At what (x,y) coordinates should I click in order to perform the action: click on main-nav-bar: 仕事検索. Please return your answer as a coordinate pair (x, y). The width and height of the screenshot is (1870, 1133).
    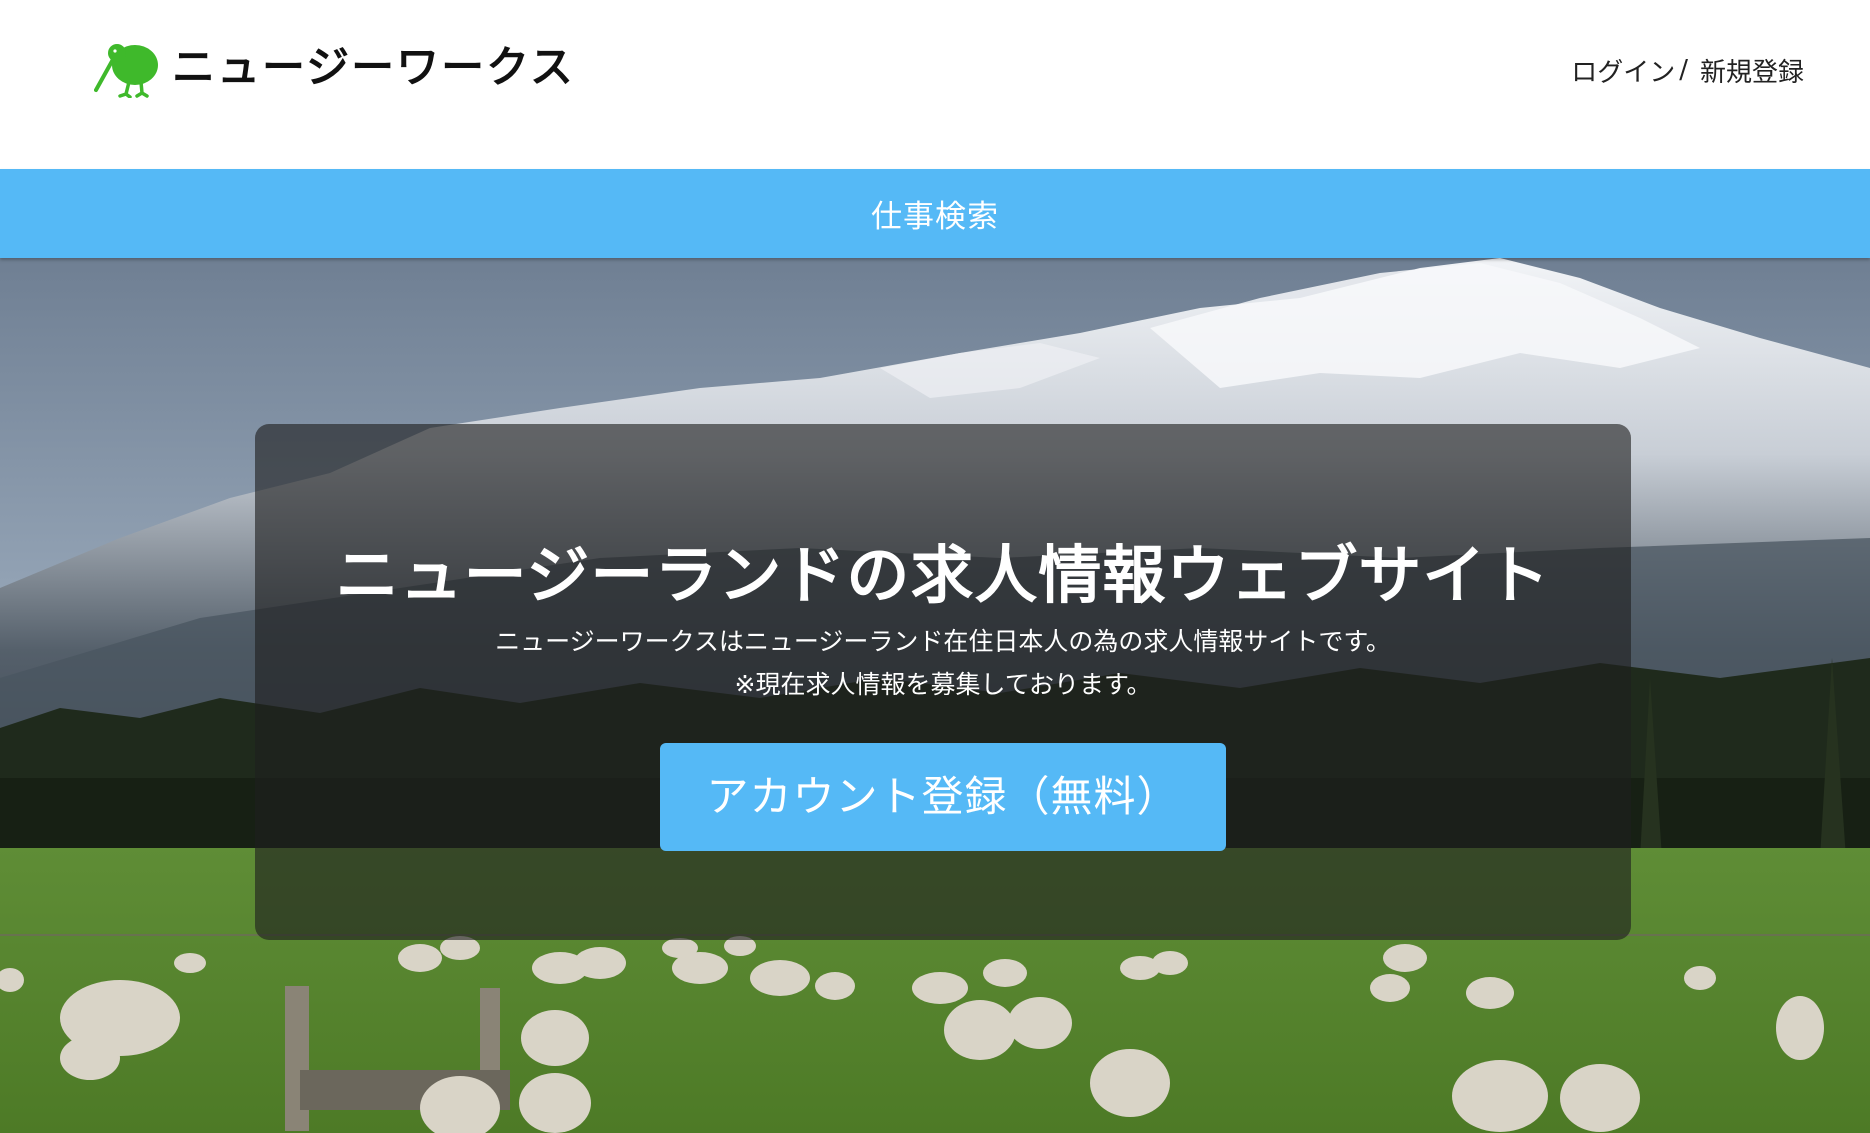
    Looking at the image, I should click on (935, 213).